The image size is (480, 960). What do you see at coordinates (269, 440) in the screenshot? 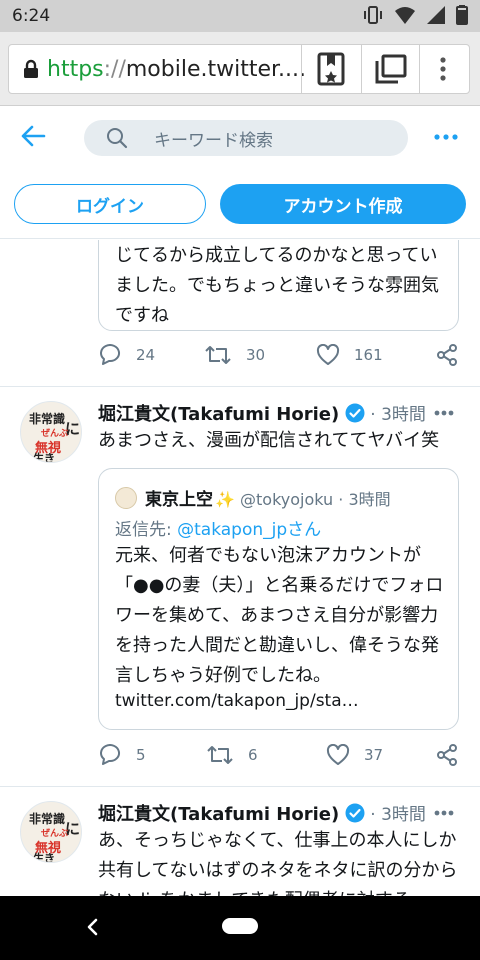
I see `tweet-text: あまつさえ、漫画が配信されててヤバイ笑` at bounding box center [269, 440].